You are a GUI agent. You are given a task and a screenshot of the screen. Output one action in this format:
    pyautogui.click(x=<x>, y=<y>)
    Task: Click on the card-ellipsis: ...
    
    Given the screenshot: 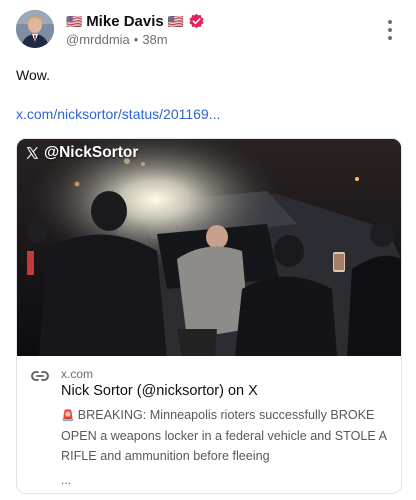 What is the action you would take?
    pyautogui.click(x=66, y=480)
    